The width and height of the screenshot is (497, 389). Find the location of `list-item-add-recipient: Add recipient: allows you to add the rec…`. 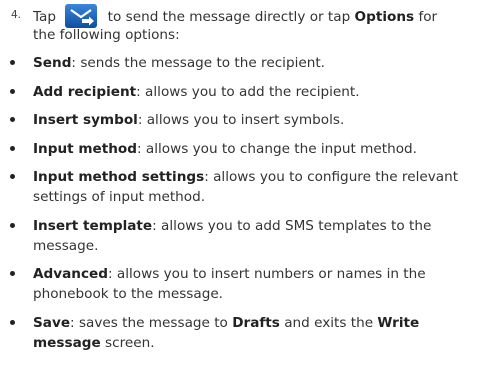

list-item-add-recipient: Add recipient: allows you to add the rec… is located at coordinates (248, 92).